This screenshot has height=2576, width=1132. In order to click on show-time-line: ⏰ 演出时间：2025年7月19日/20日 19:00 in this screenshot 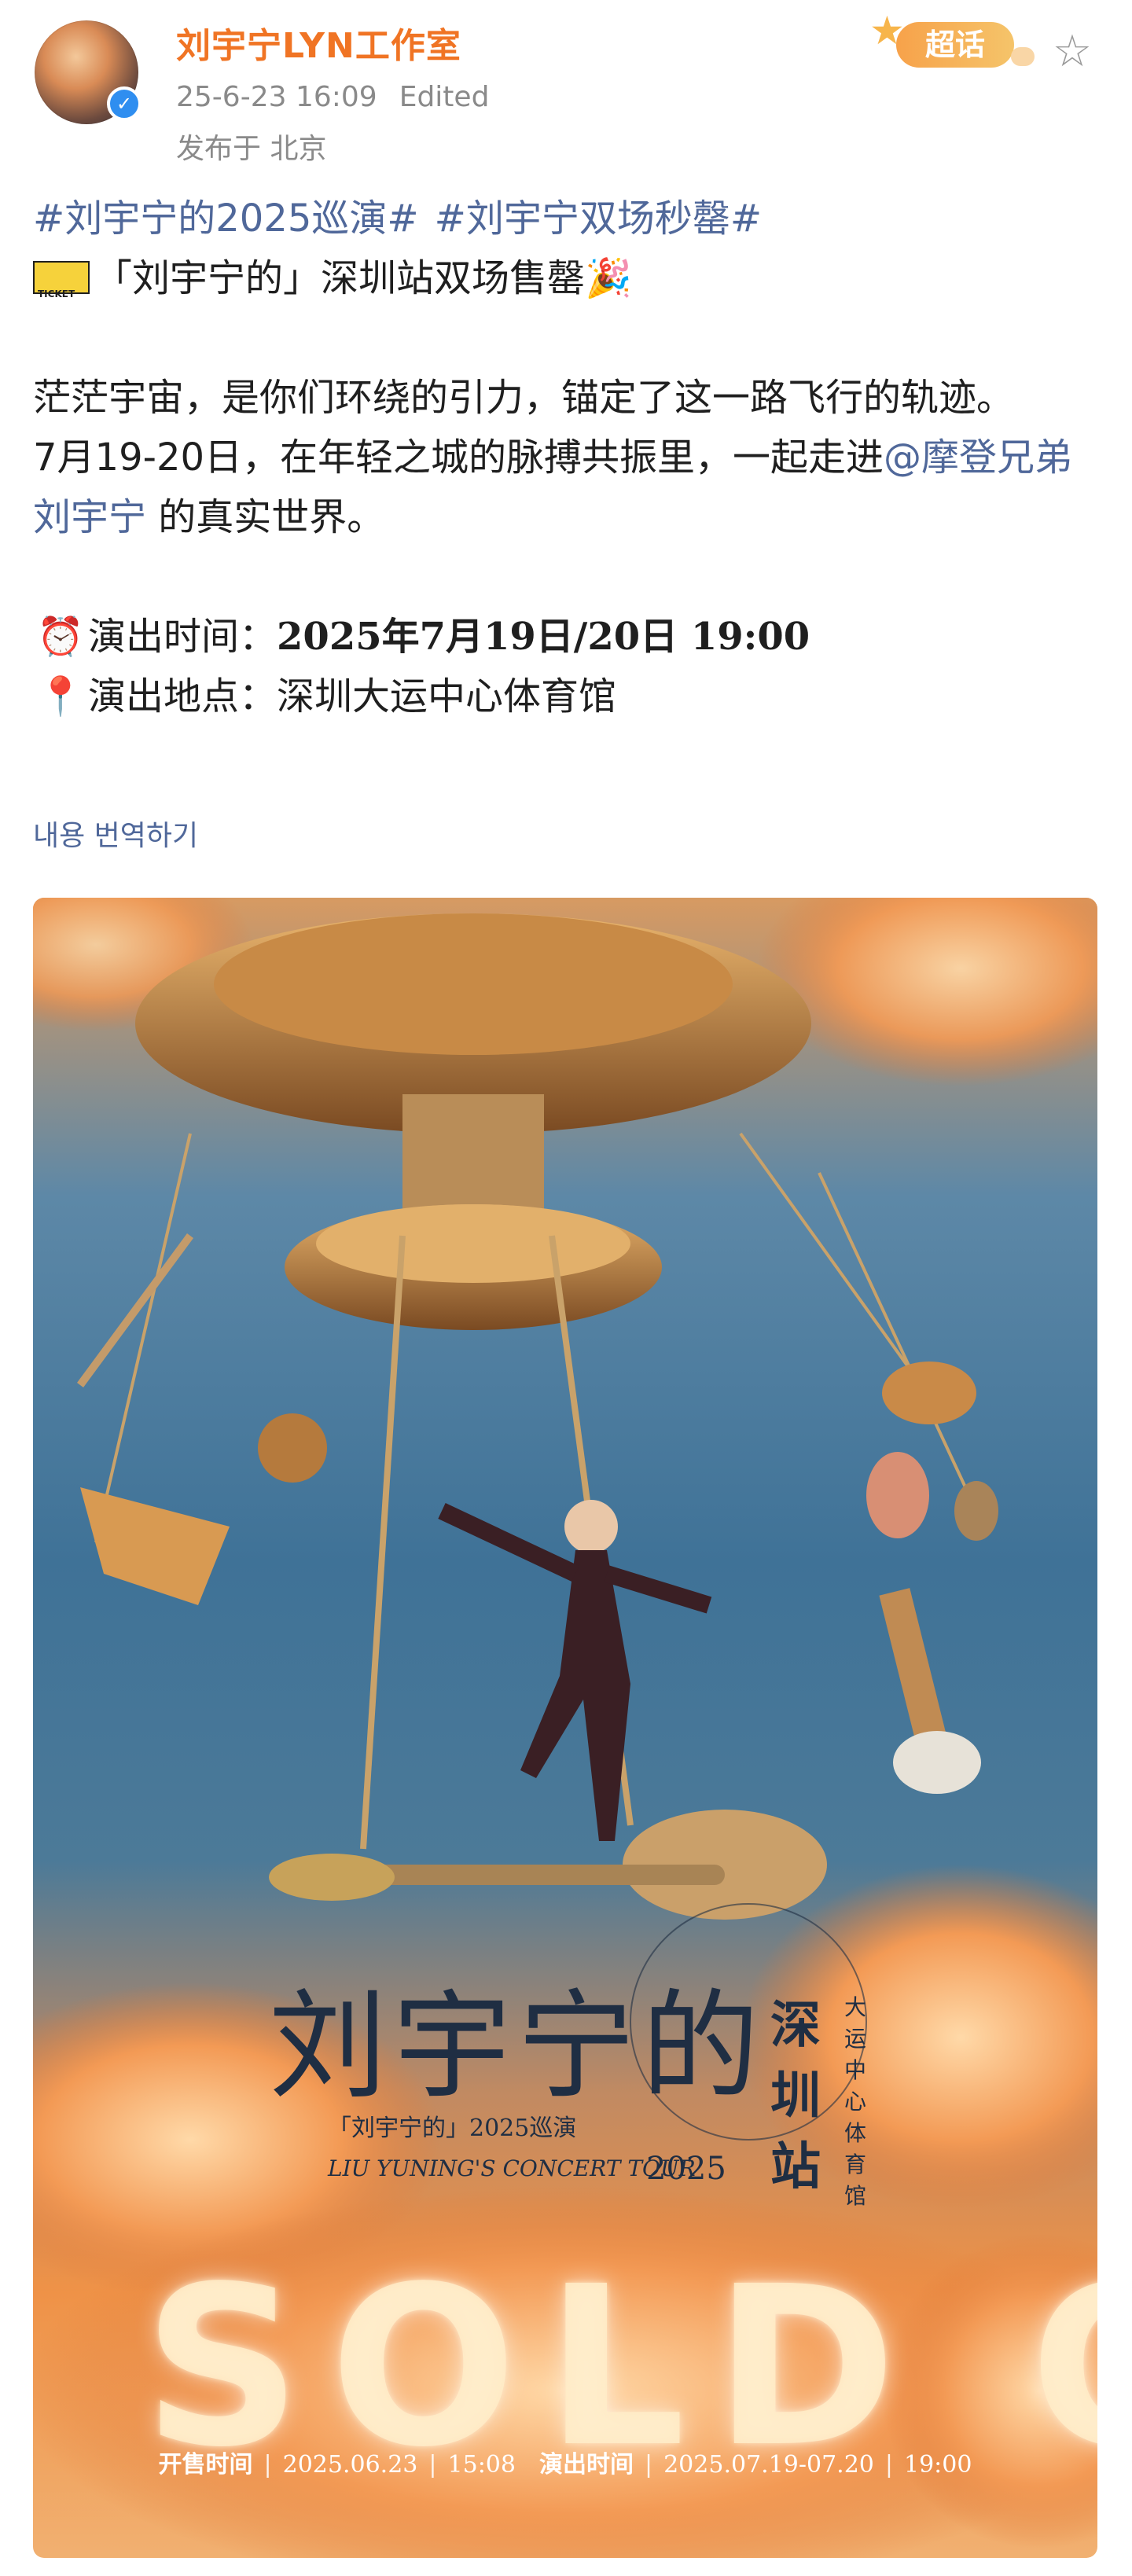, I will do `click(567, 637)`.